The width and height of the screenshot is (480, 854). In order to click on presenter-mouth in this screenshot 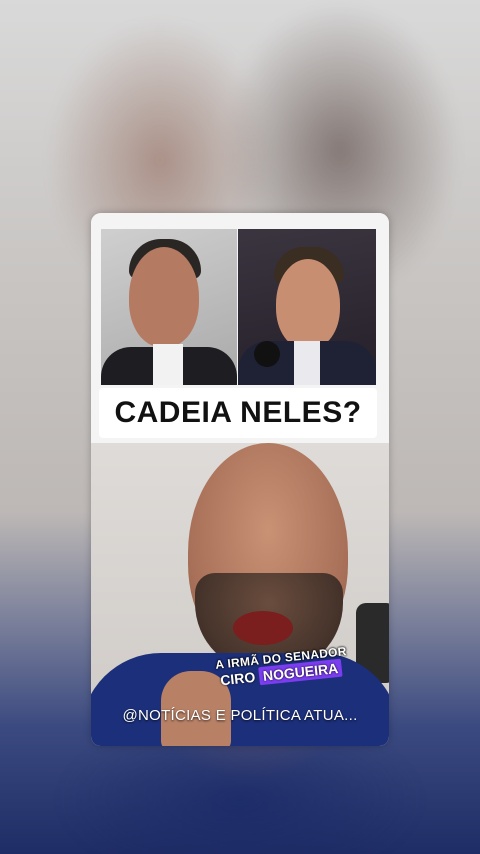, I will do `click(263, 628)`.